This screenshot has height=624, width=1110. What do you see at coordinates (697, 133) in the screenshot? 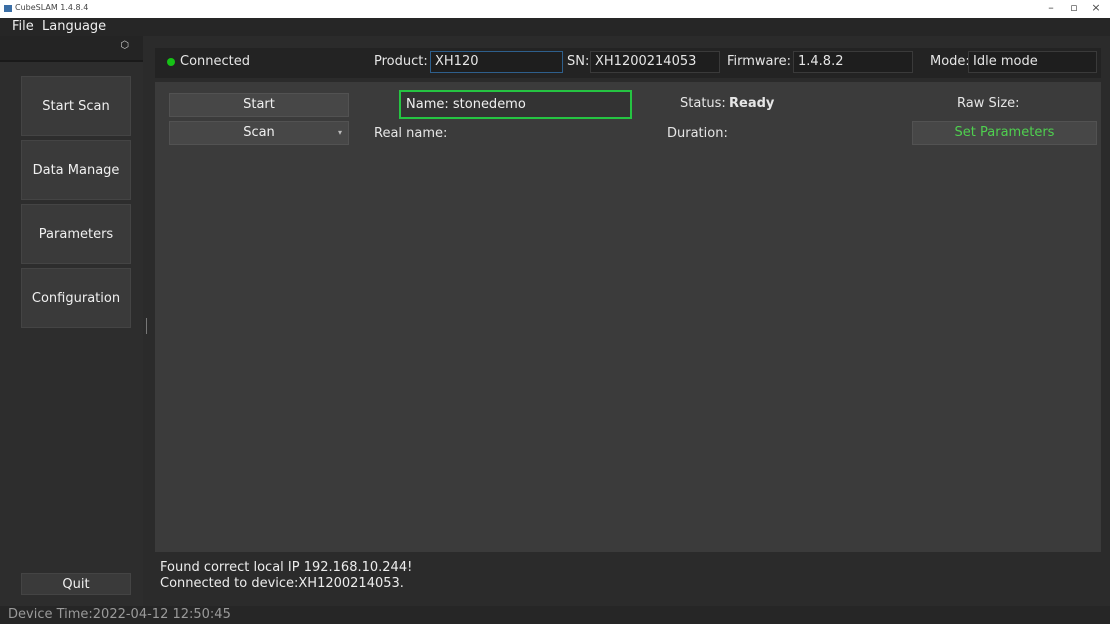
I see `duration-label: Duration:` at bounding box center [697, 133].